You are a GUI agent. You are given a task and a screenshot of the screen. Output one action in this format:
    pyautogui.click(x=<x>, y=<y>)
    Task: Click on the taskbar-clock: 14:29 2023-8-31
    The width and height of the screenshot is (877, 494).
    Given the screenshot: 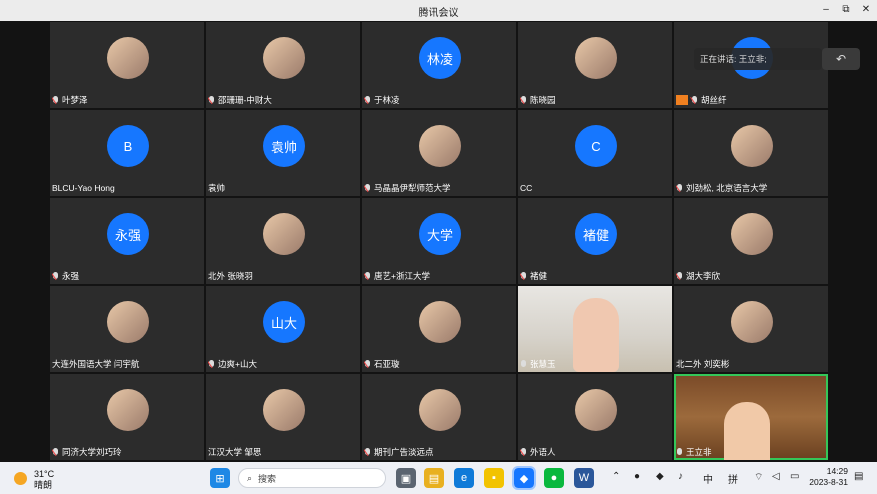 What is the action you would take?
    pyautogui.click(x=828, y=477)
    